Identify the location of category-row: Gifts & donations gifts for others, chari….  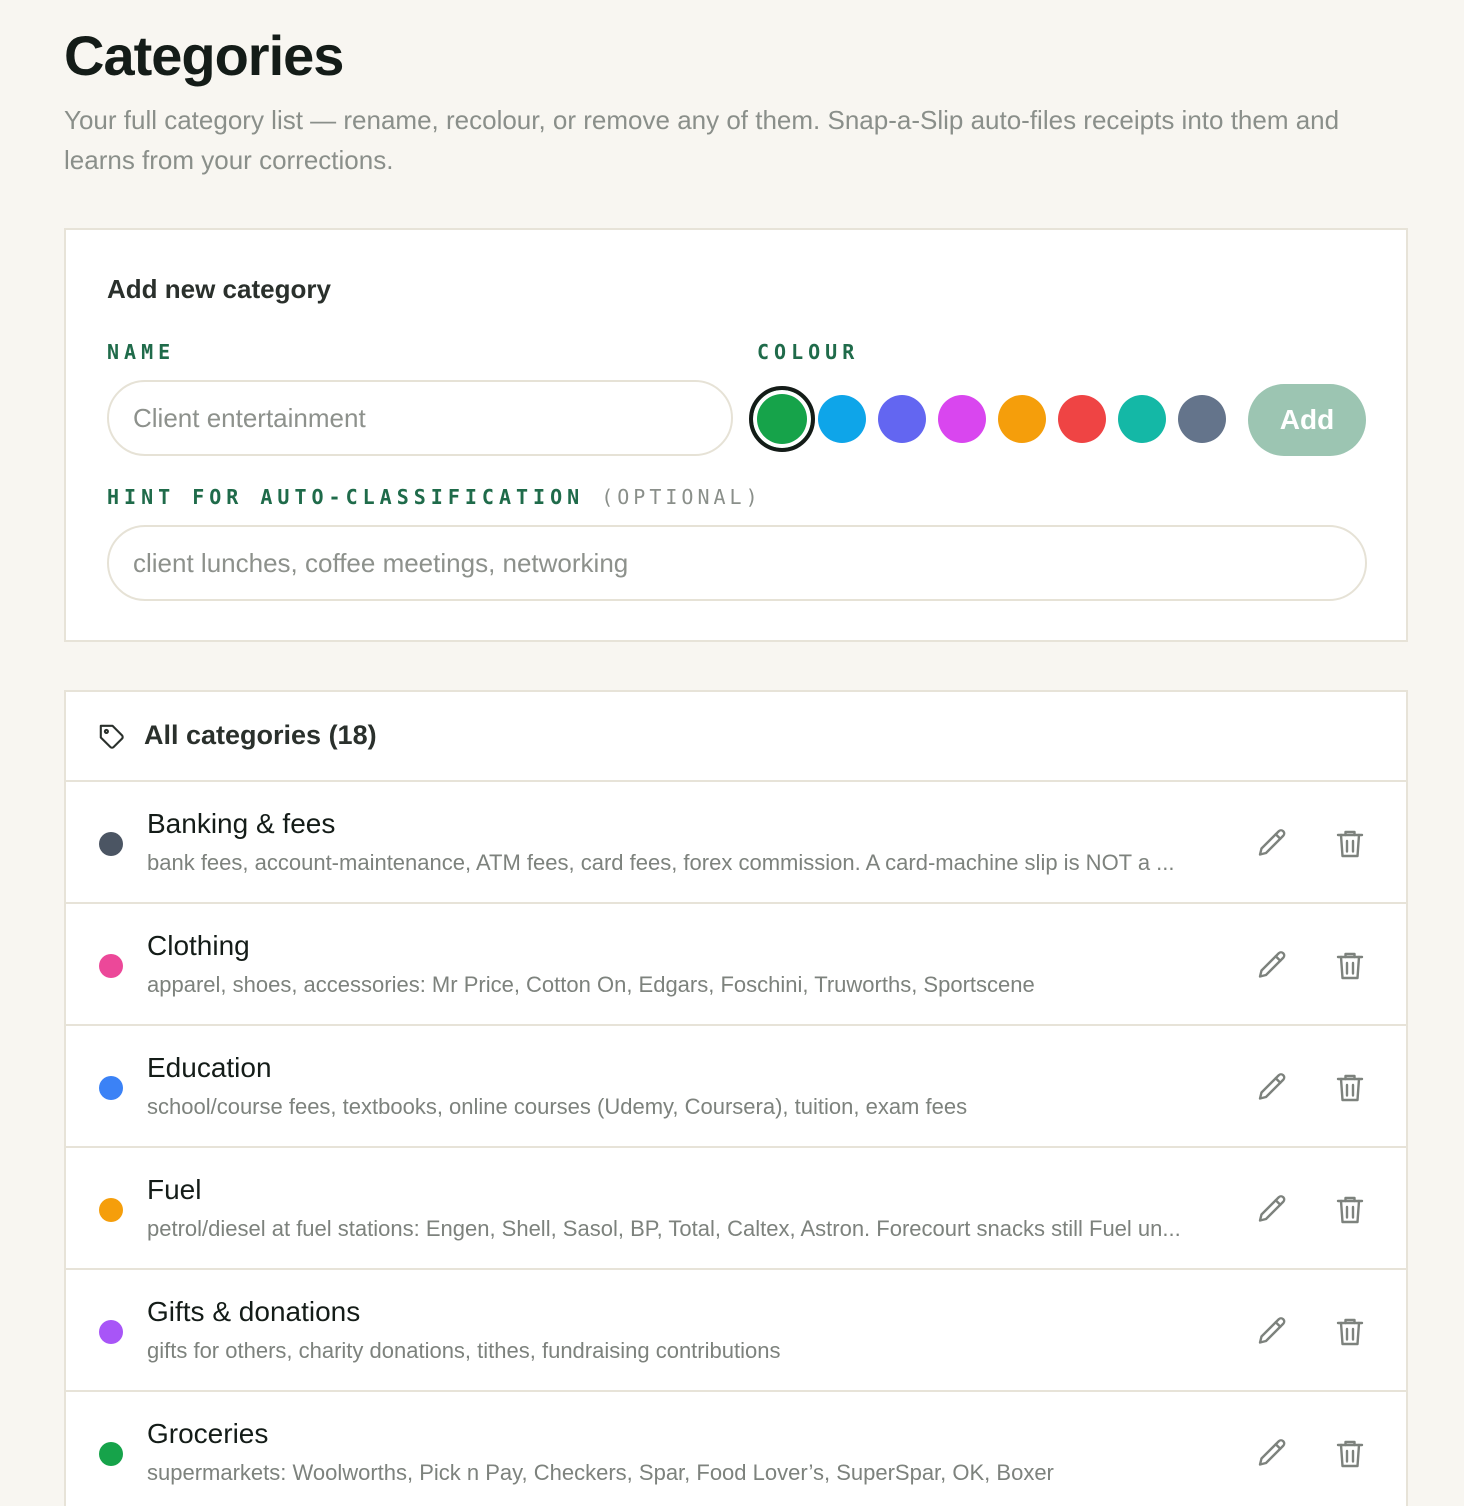
(736, 1331).